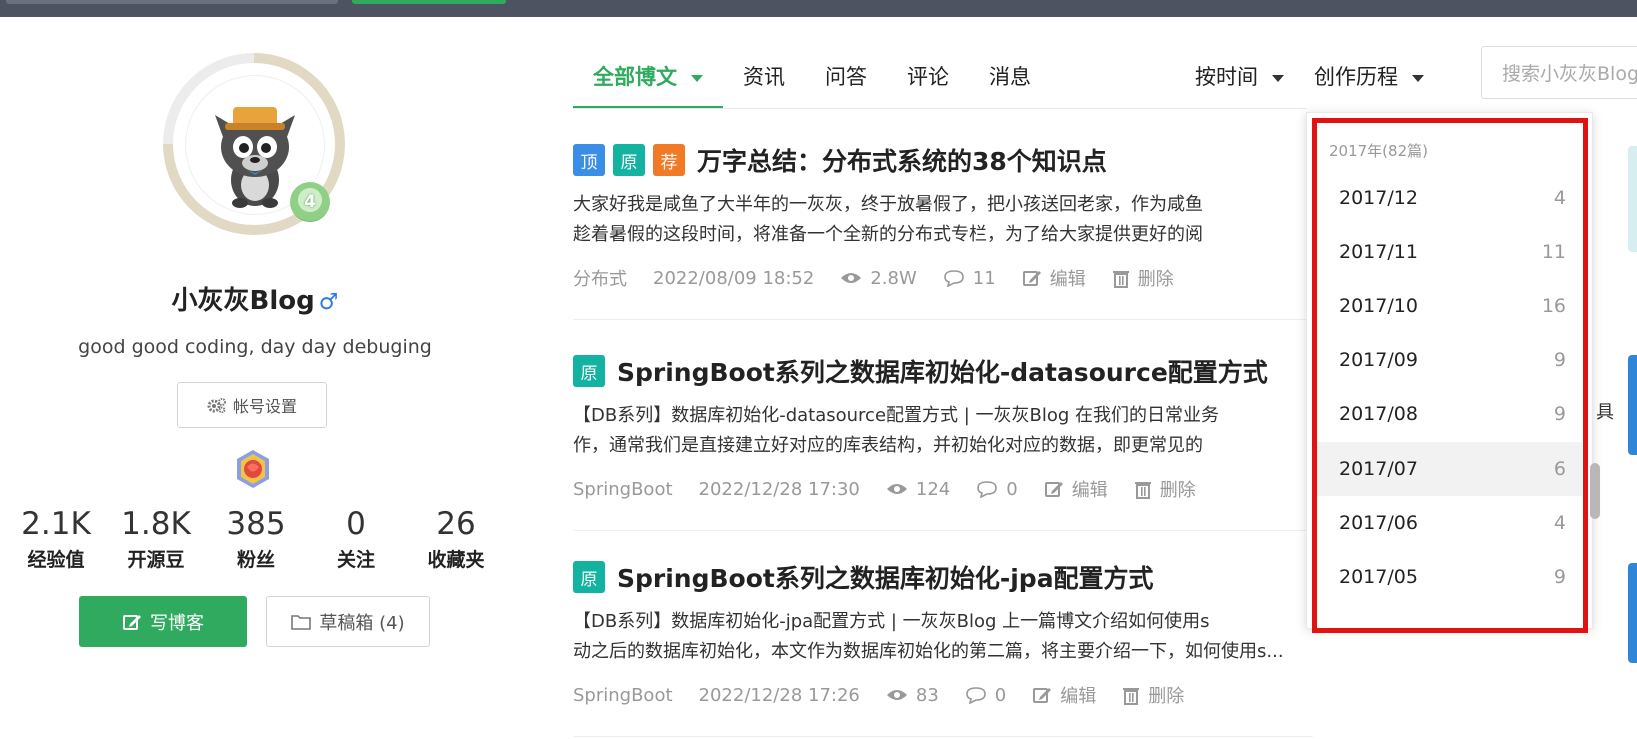 This screenshot has width=1637, height=739. Describe the element at coordinates (888, 204) in the screenshot. I see `summary-line: 大家好我是咸鱼了大半年的一灰灰，终于放暑假了，把小孩送回老家，作为咸鱼` at that location.